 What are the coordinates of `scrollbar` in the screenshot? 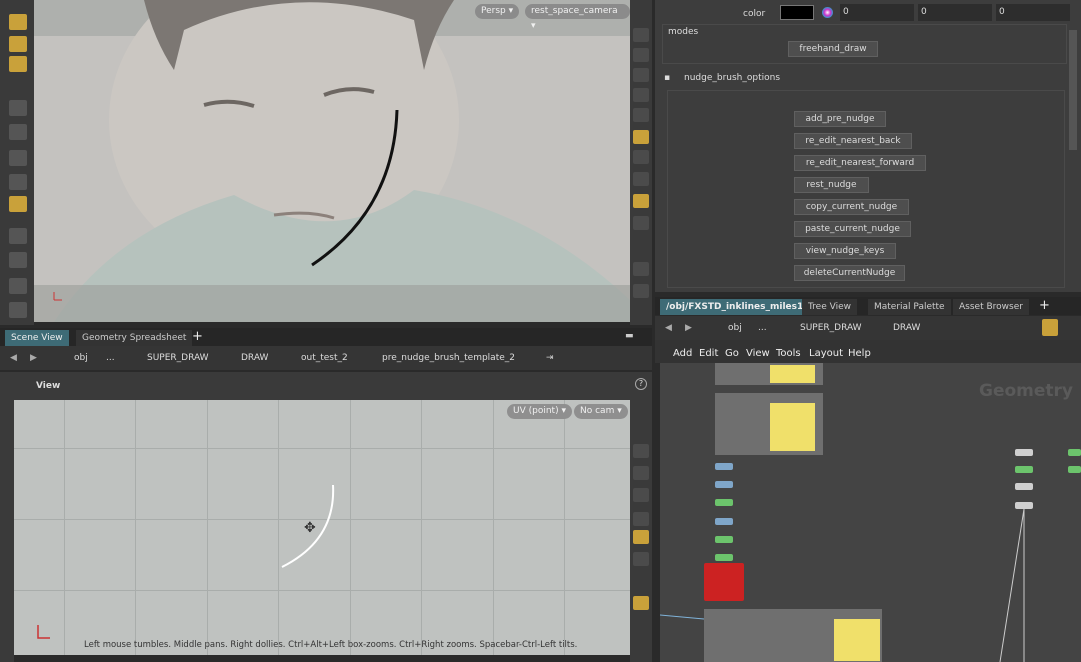 It's located at (1073, 90).